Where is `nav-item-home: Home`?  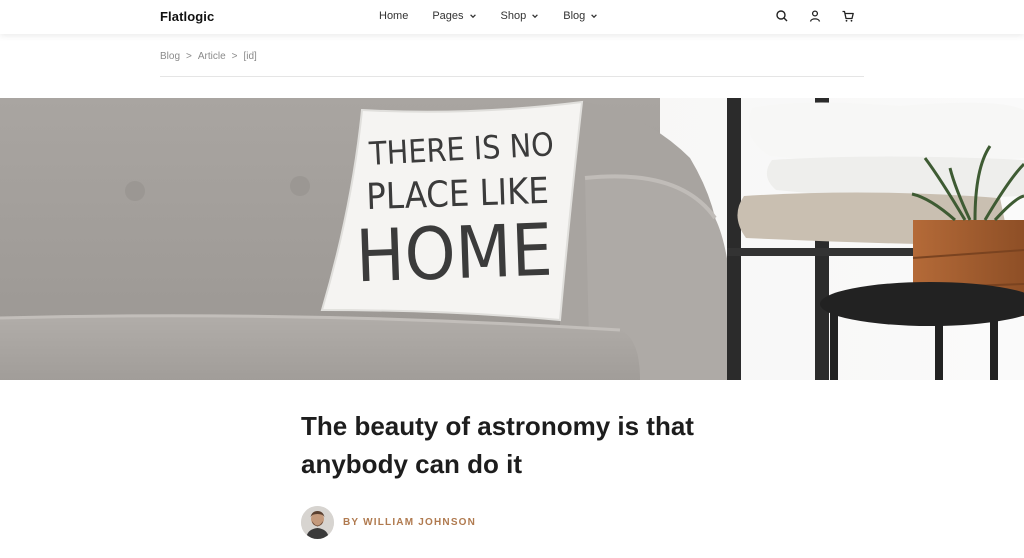
nav-item-home: Home is located at coordinates (393, 16).